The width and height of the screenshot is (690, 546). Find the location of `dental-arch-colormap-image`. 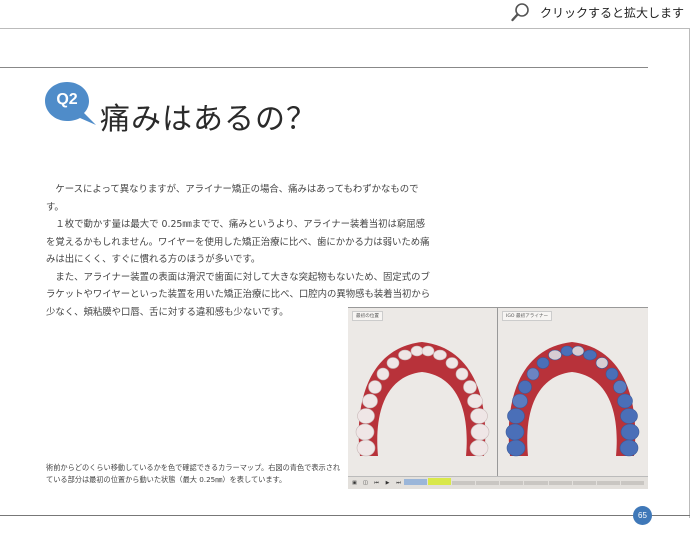

dental-arch-colormap-image is located at coordinates (572, 399).